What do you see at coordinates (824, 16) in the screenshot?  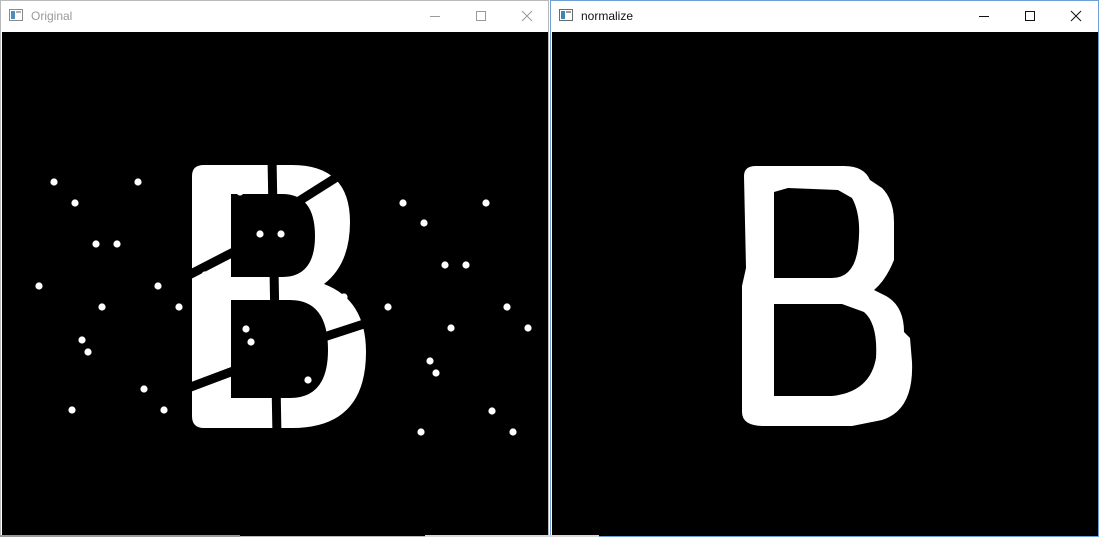 I see `normalize-titlebar: normalize` at bounding box center [824, 16].